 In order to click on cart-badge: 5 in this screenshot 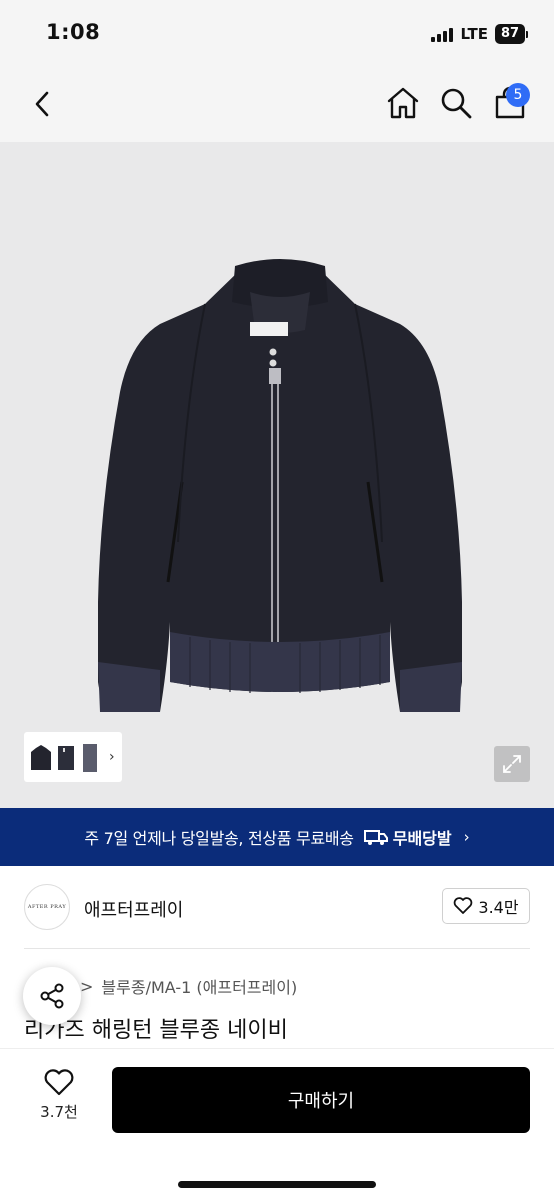, I will do `click(518, 95)`.